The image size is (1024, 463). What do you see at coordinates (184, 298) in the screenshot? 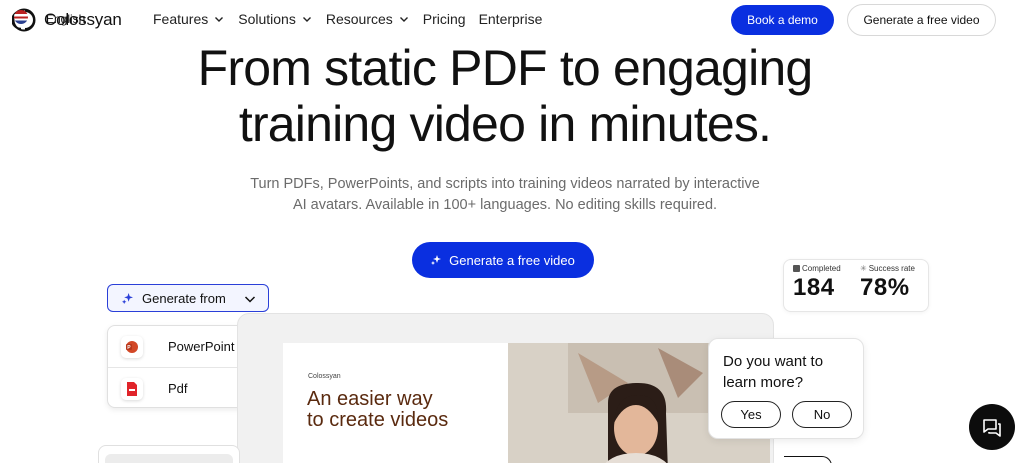
I see `generate-from-label: Generate from` at bounding box center [184, 298].